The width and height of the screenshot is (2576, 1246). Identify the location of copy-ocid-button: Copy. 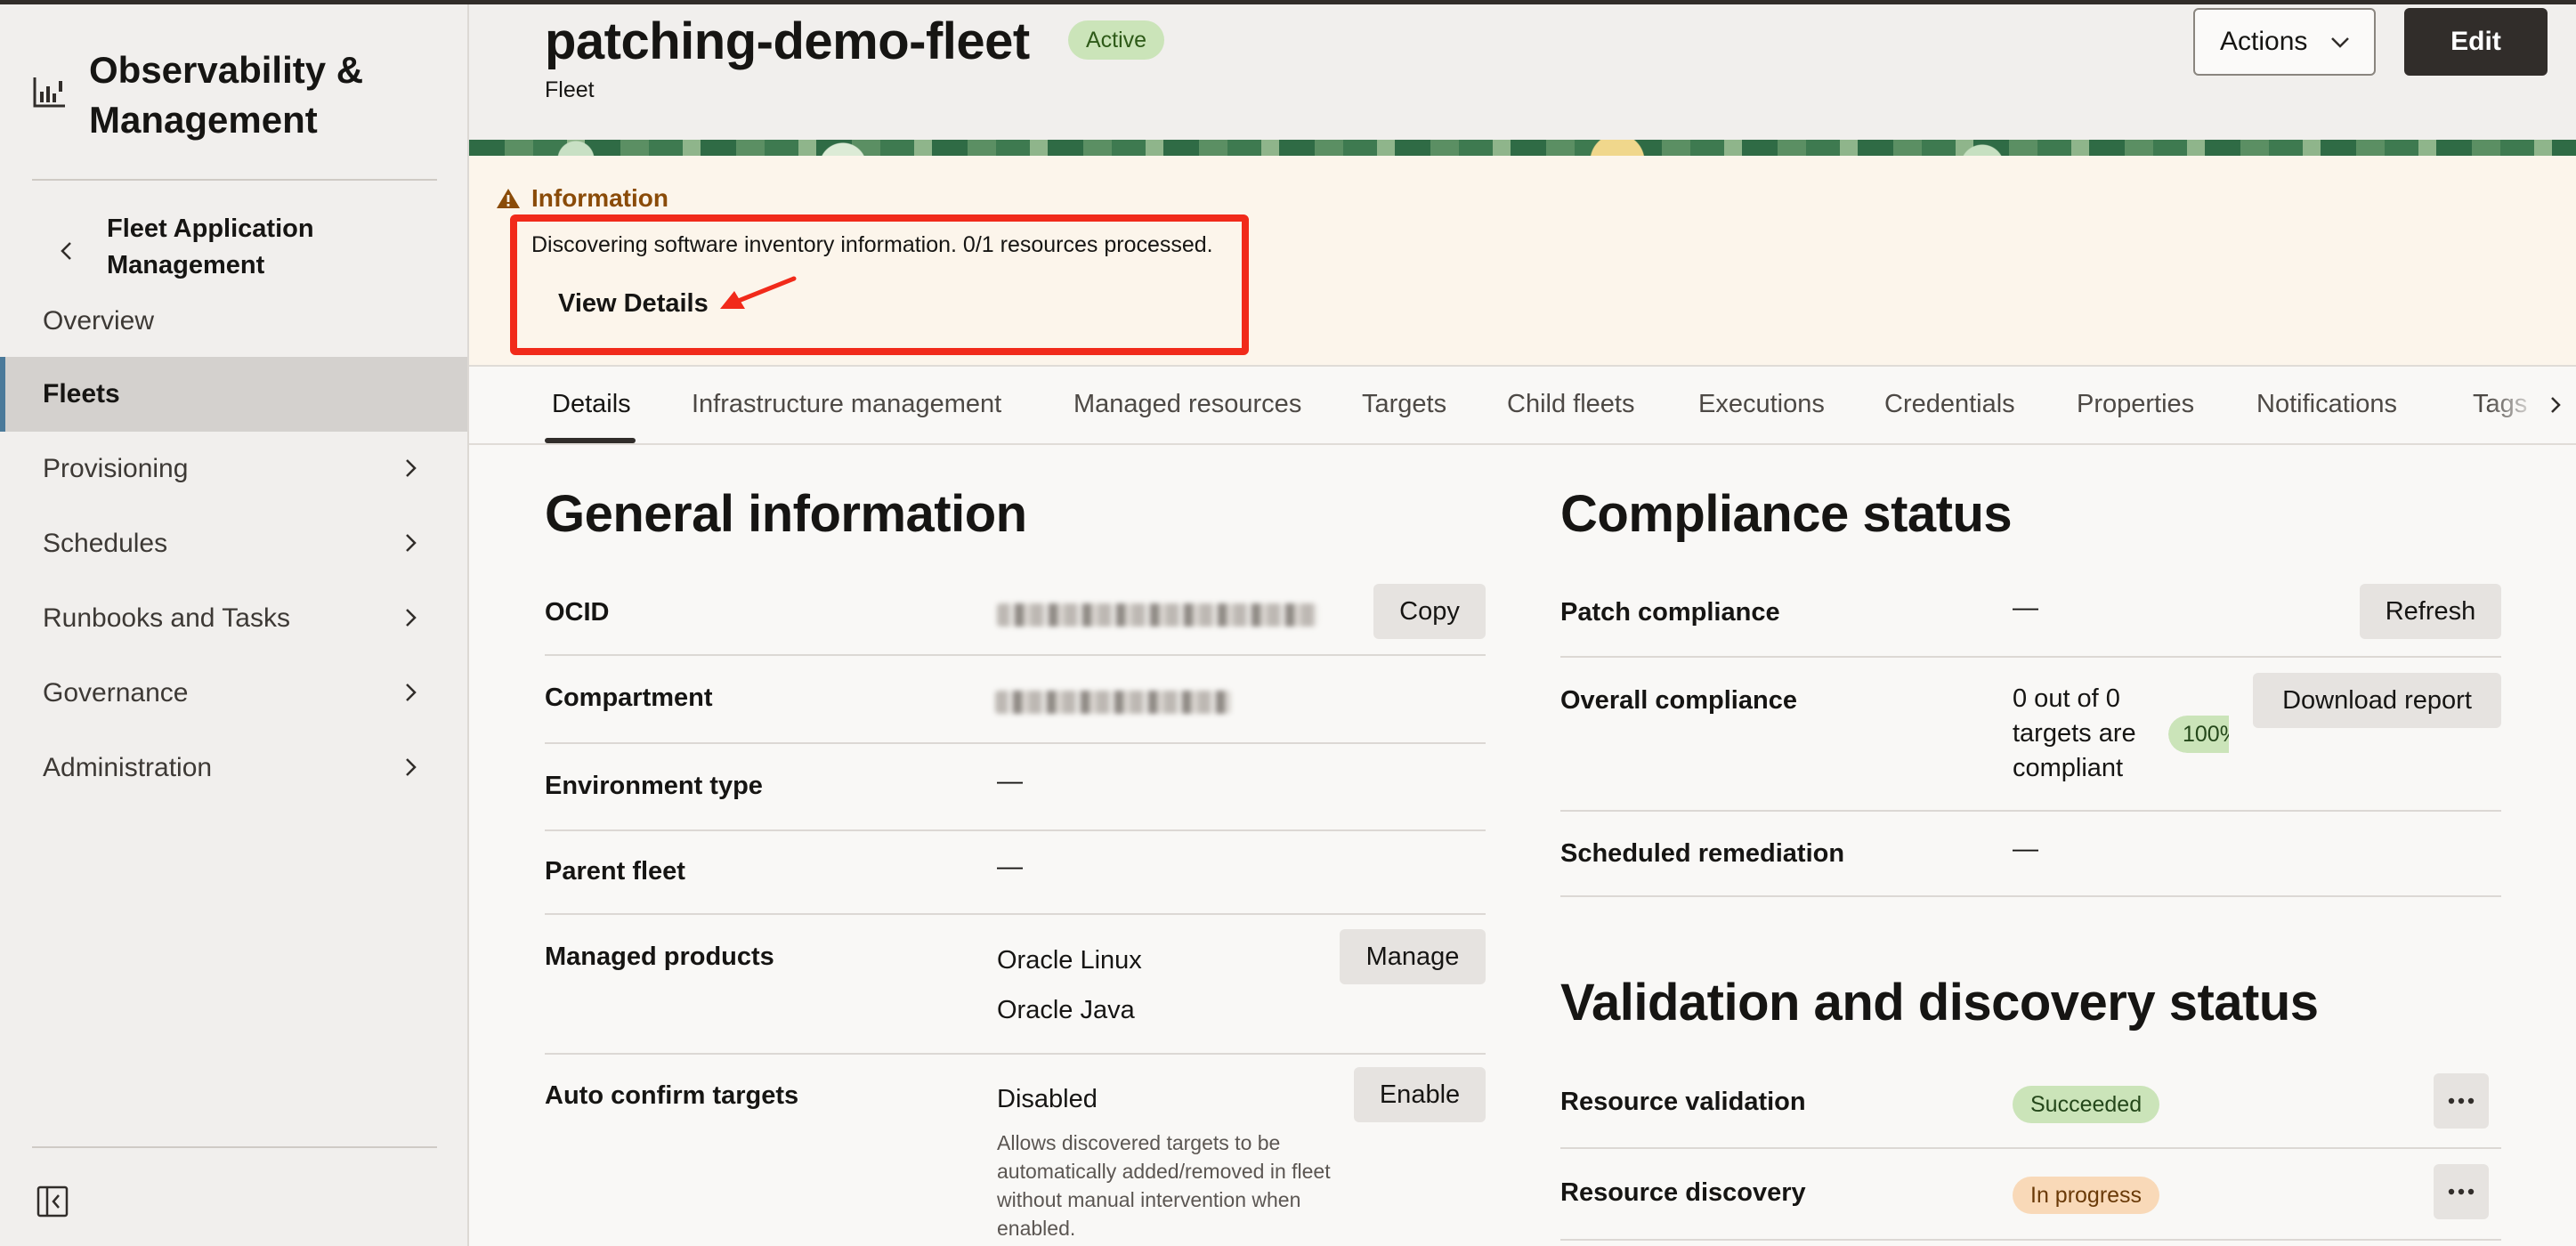
(1430, 611).